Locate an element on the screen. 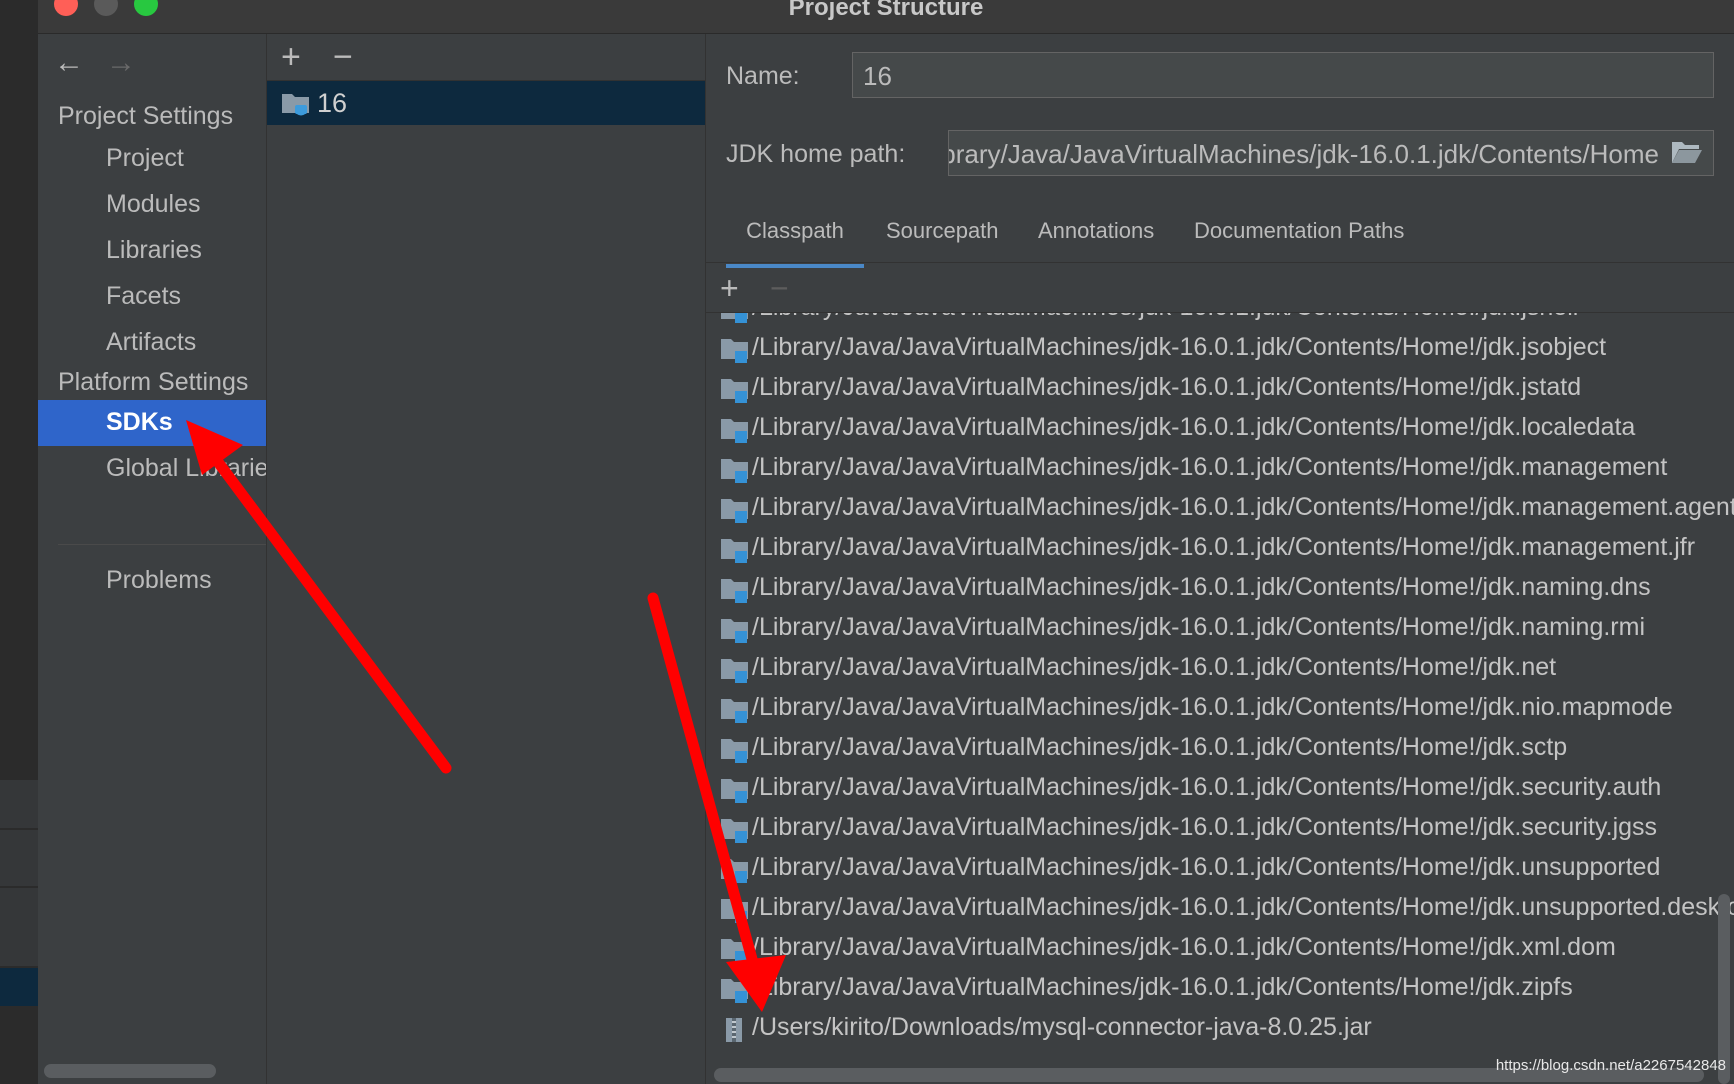  jdk-home-label: JDK home path: is located at coordinates (816, 154).